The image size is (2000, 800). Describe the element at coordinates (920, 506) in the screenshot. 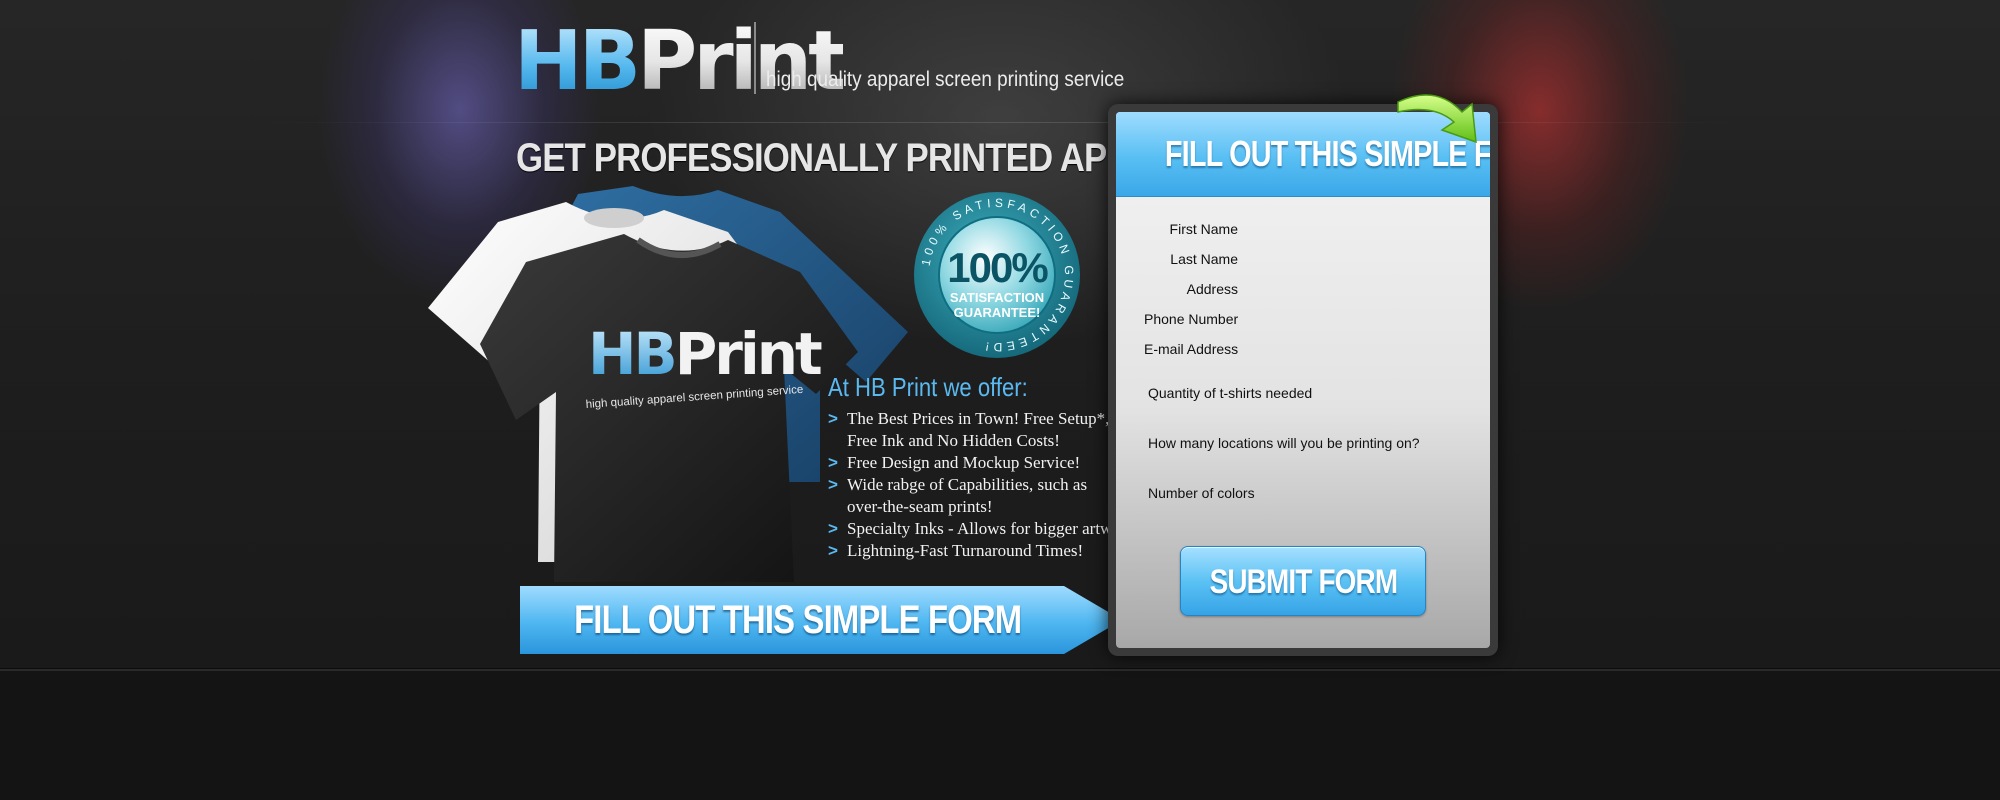

I see `offer-text: over-the-seam prints!` at that location.